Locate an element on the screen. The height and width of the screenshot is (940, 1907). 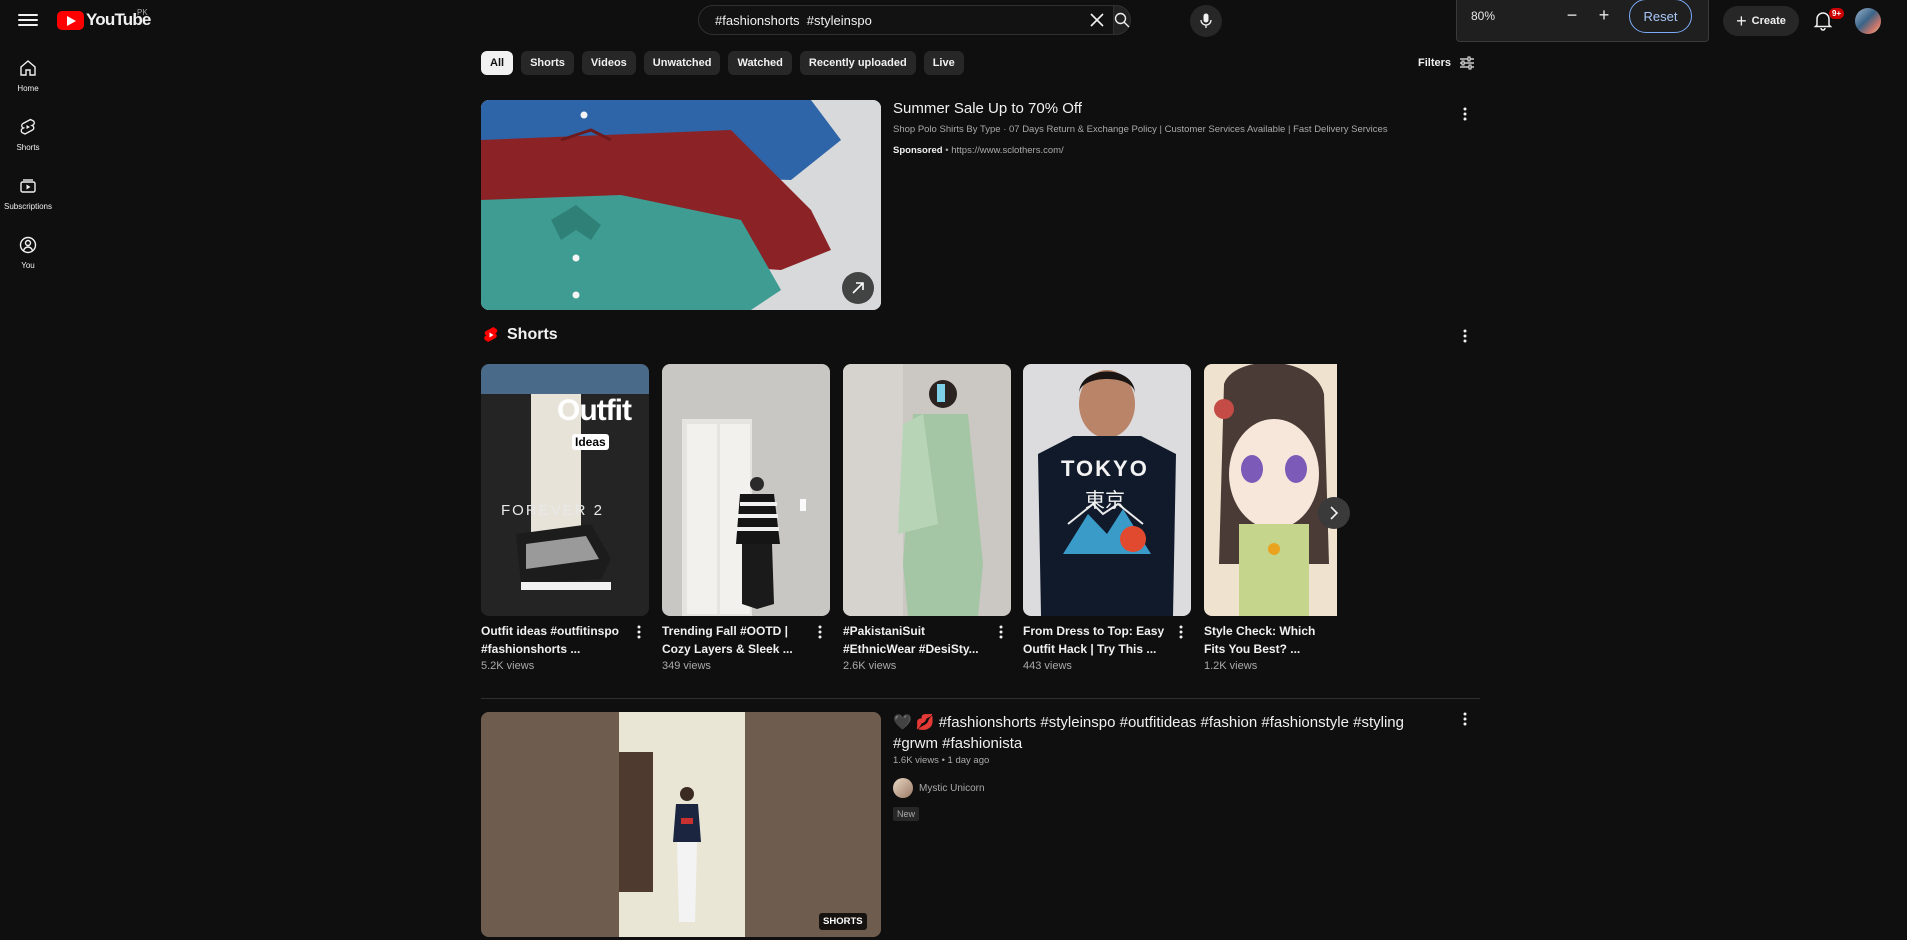
you-icon is located at coordinates (28, 245).